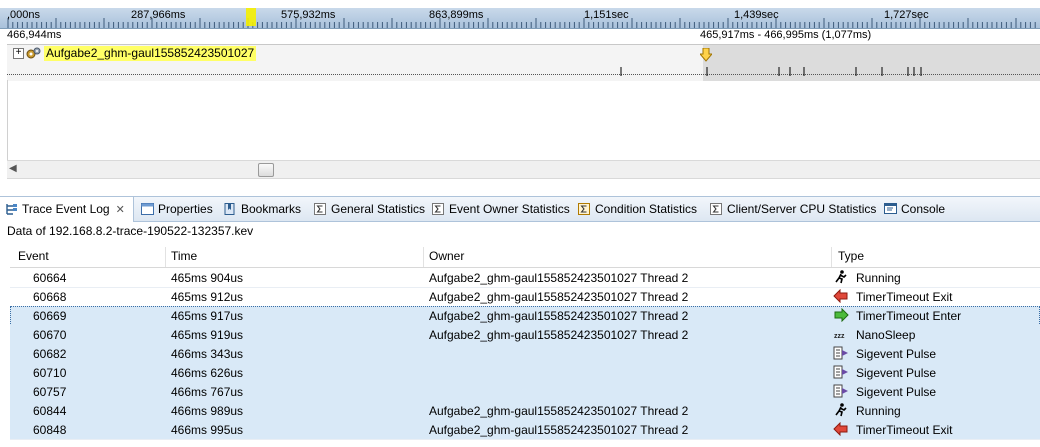 The height and width of the screenshot is (447, 1040). Describe the element at coordinates (184, 256) in the screenshot. I see `column-header-time: Time` at that location.